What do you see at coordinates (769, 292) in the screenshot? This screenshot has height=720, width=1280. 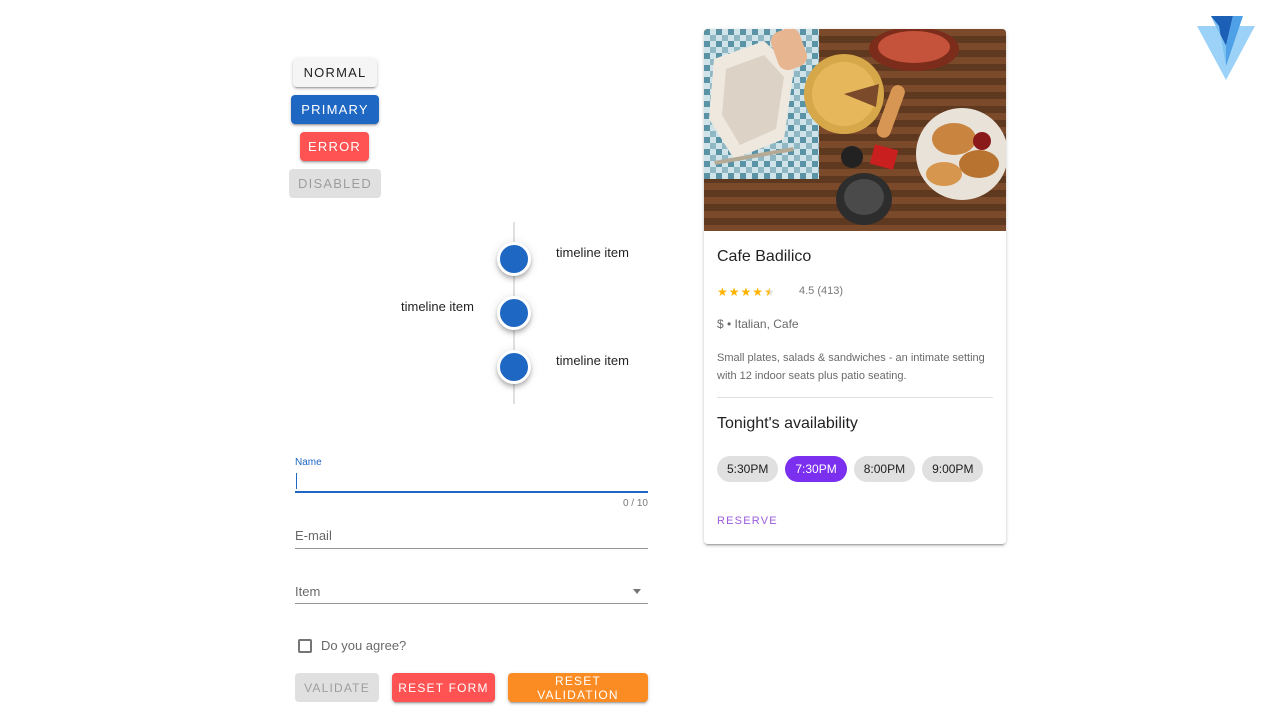 I see `star-half-icon: ★` at bounding box center [769, 292].